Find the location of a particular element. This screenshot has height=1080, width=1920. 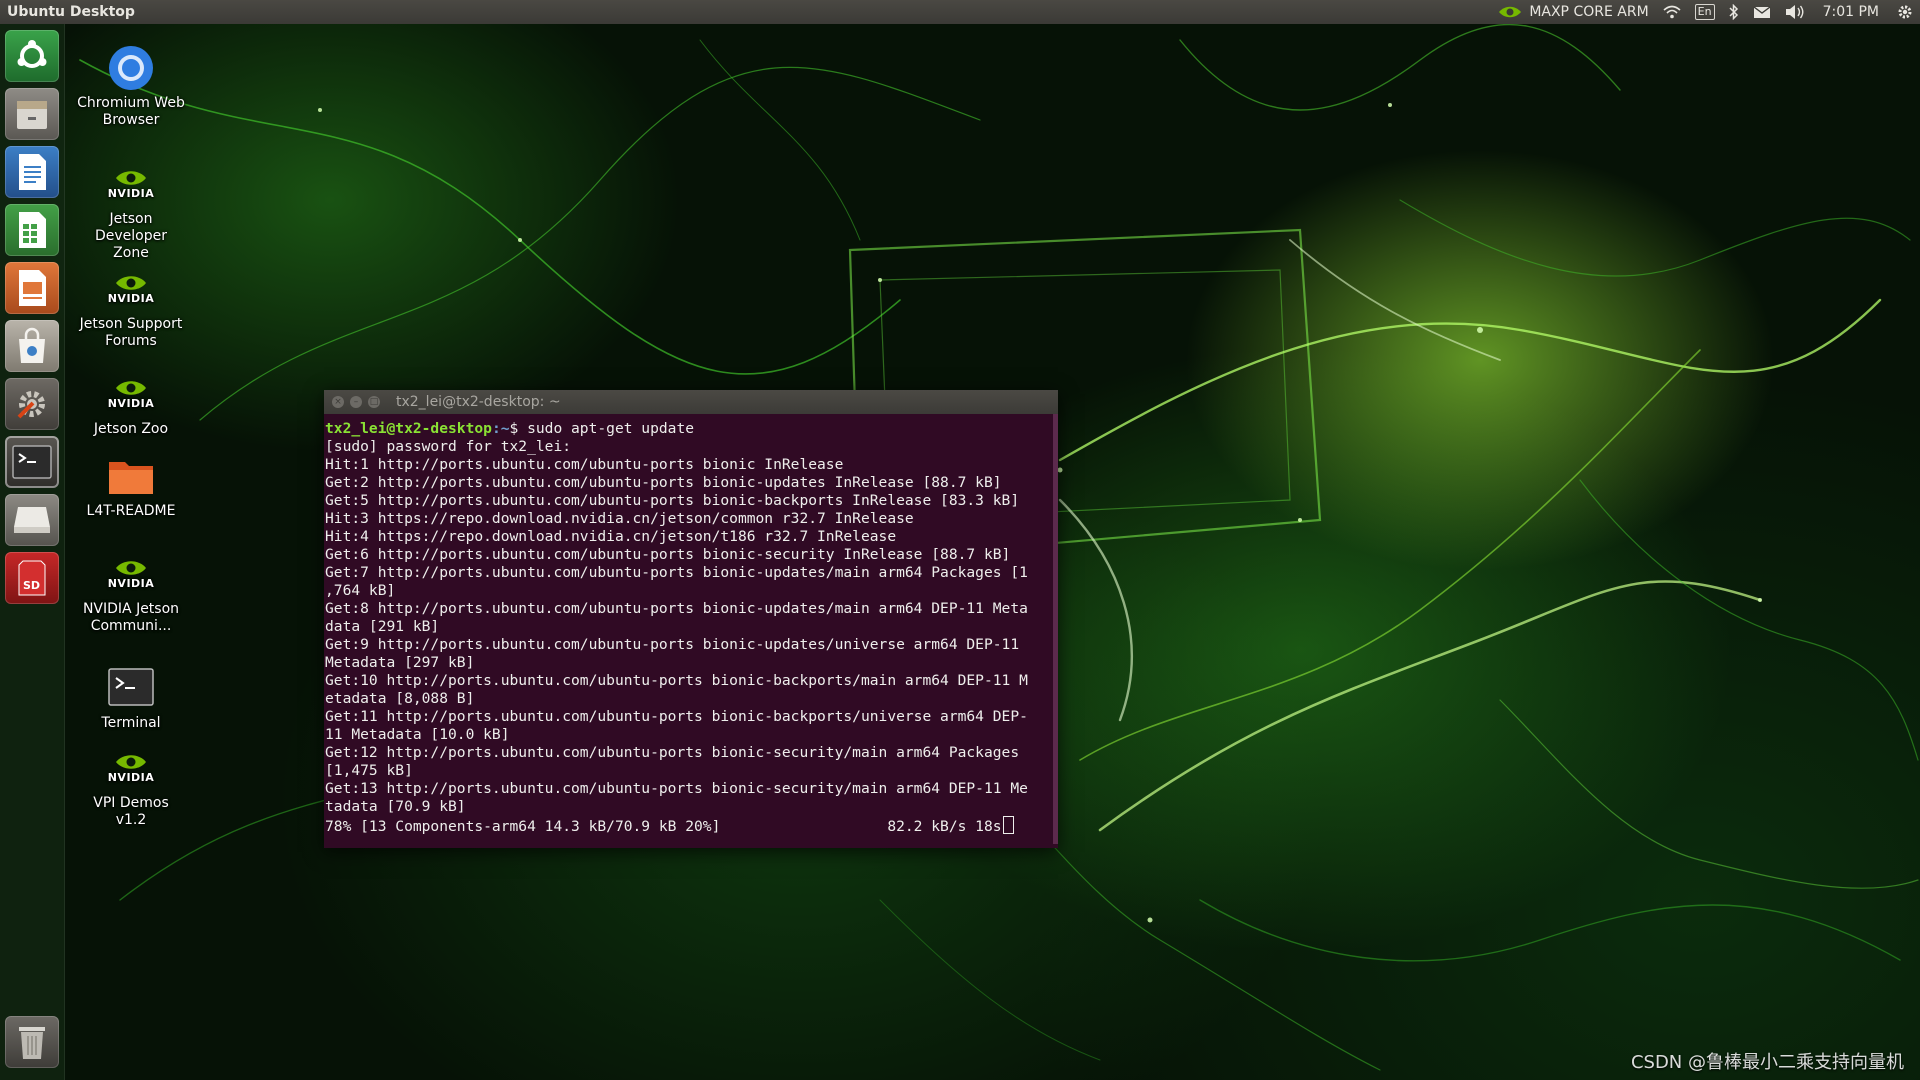

desktop-icon-l4t-readme: L4T-README is located at coordinates (131, 486).